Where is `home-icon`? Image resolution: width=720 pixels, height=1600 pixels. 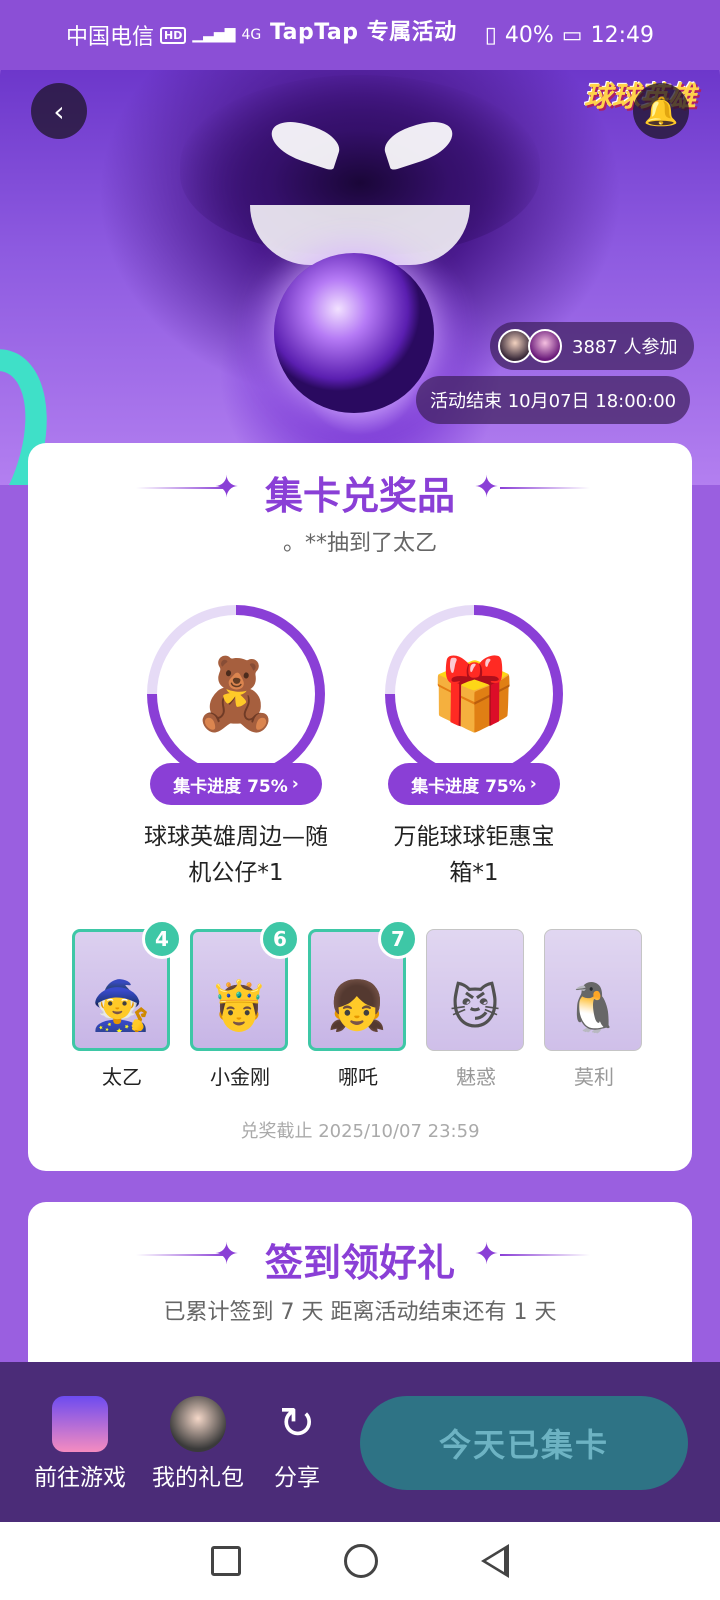 home-icon is located at coordinates (360, 1561).